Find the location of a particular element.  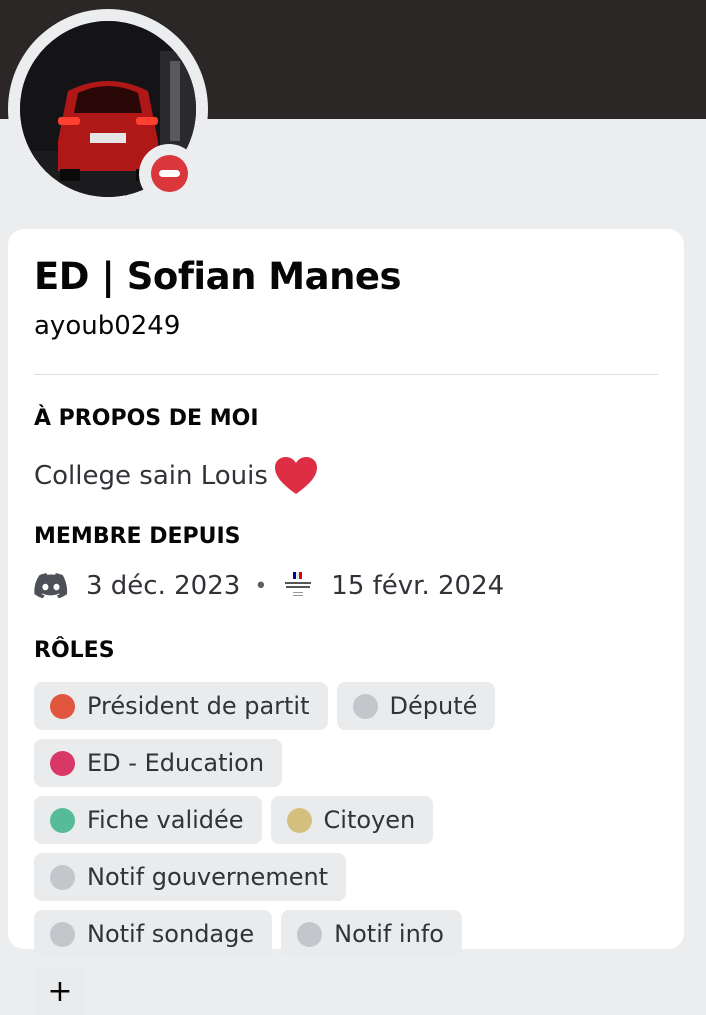

divider is located at coordinates (346, 374).